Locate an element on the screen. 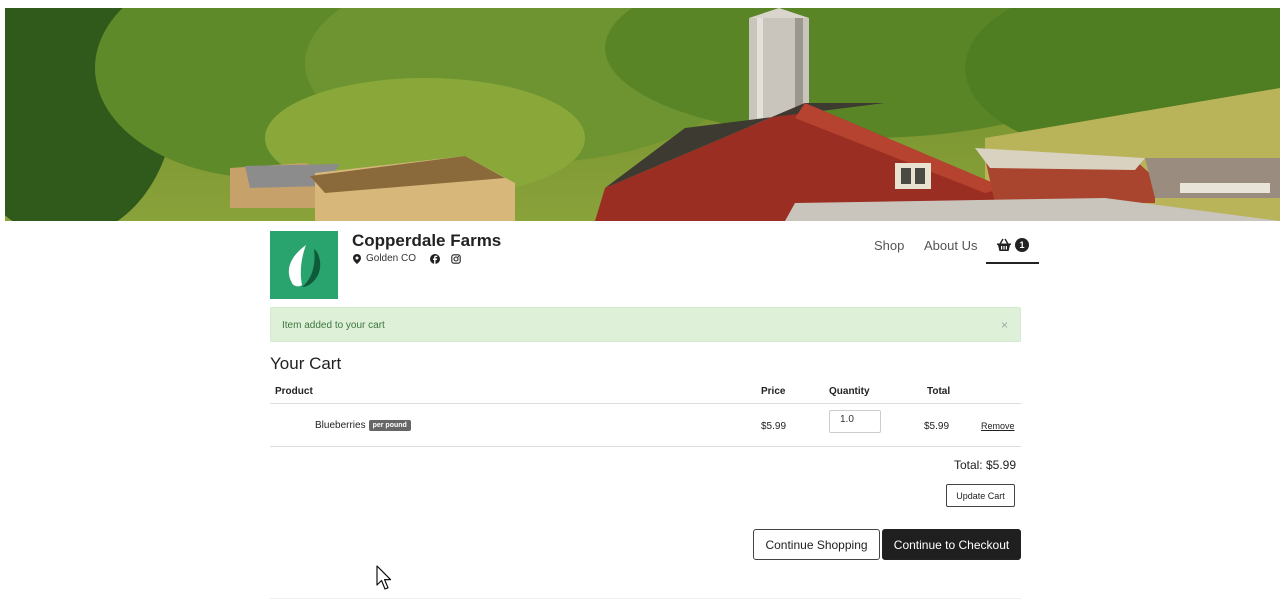 The height and width of the screenshot is (615, 1280). success-alert: Item added to your cart × is located at coordinates (645, 324).